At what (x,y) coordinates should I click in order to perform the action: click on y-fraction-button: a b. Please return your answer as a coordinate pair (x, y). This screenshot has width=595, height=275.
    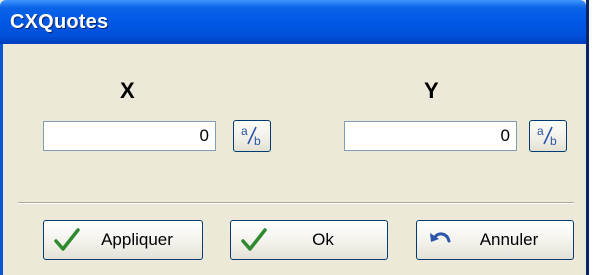
    Looking at the image, I should click on (548, 136).